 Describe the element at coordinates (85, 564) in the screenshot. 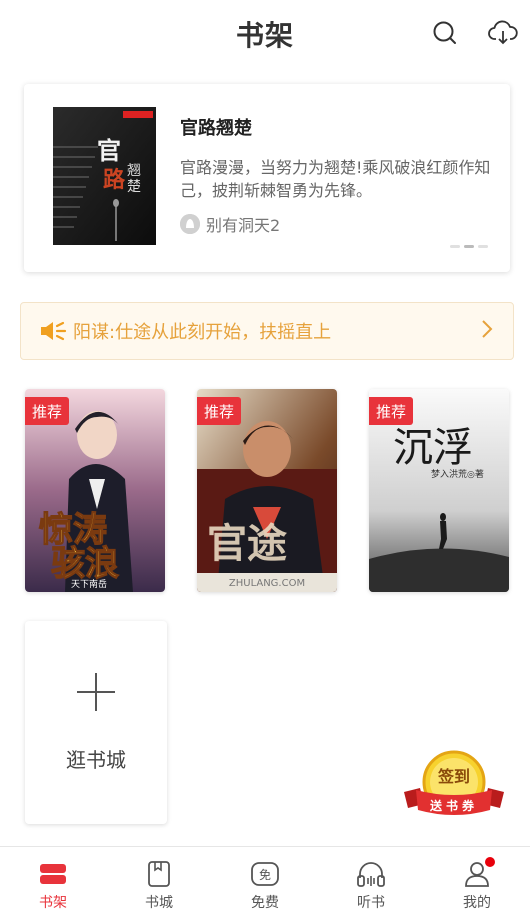

I see `svg-text: 骇浪` at that location.